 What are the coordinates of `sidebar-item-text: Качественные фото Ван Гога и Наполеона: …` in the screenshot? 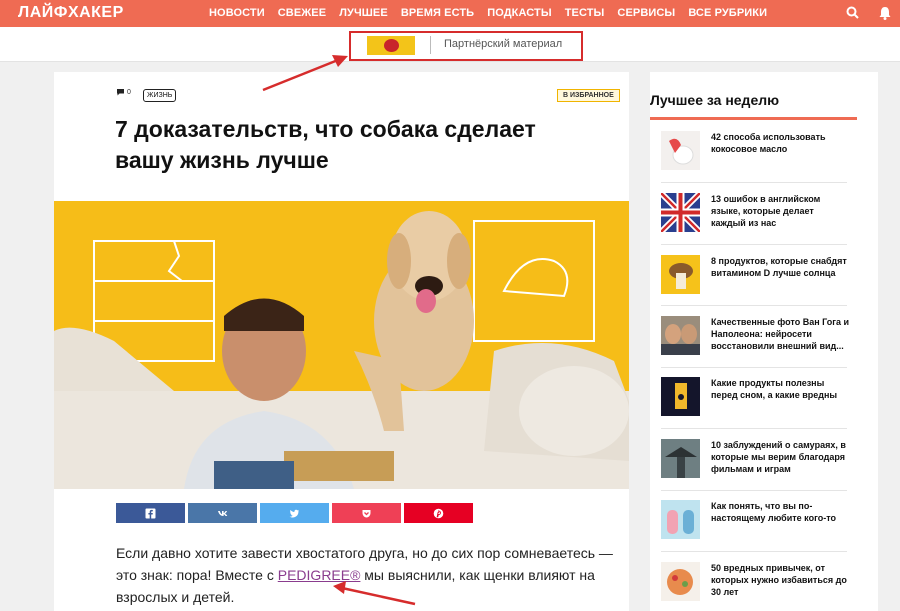 It's located at (780, 334).